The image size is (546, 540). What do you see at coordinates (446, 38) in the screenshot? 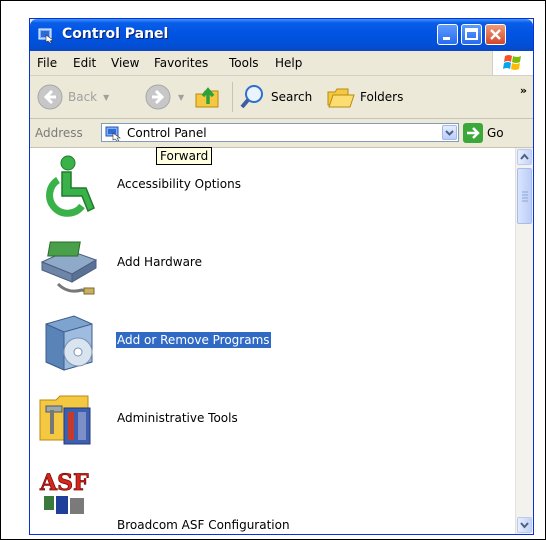
I see `minimize-icon` at bounding box center [446, 38].